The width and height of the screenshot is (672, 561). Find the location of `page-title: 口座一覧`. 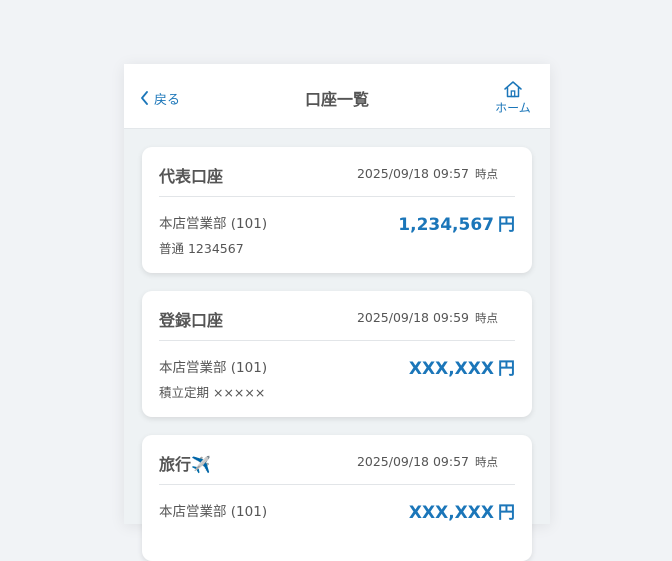

page-title: 口座一覧 is located at coordinates (336, 99).